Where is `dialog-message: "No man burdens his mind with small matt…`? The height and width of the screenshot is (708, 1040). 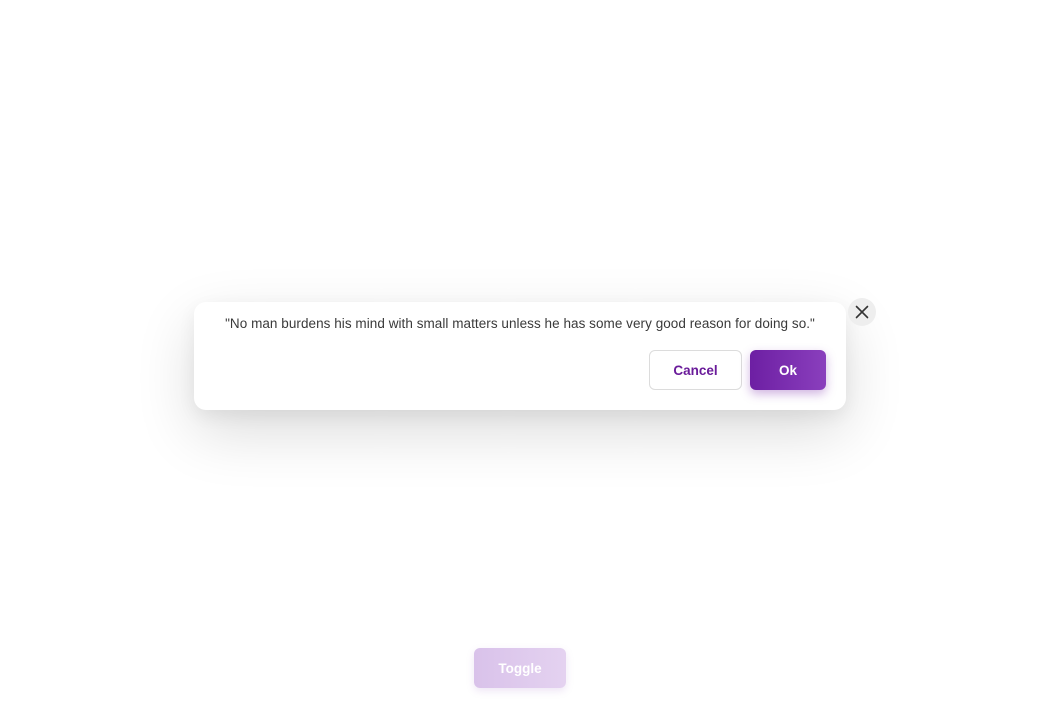
dialog-message: "No man burdens his mind with small matt… is located at coordinates (520, 323).